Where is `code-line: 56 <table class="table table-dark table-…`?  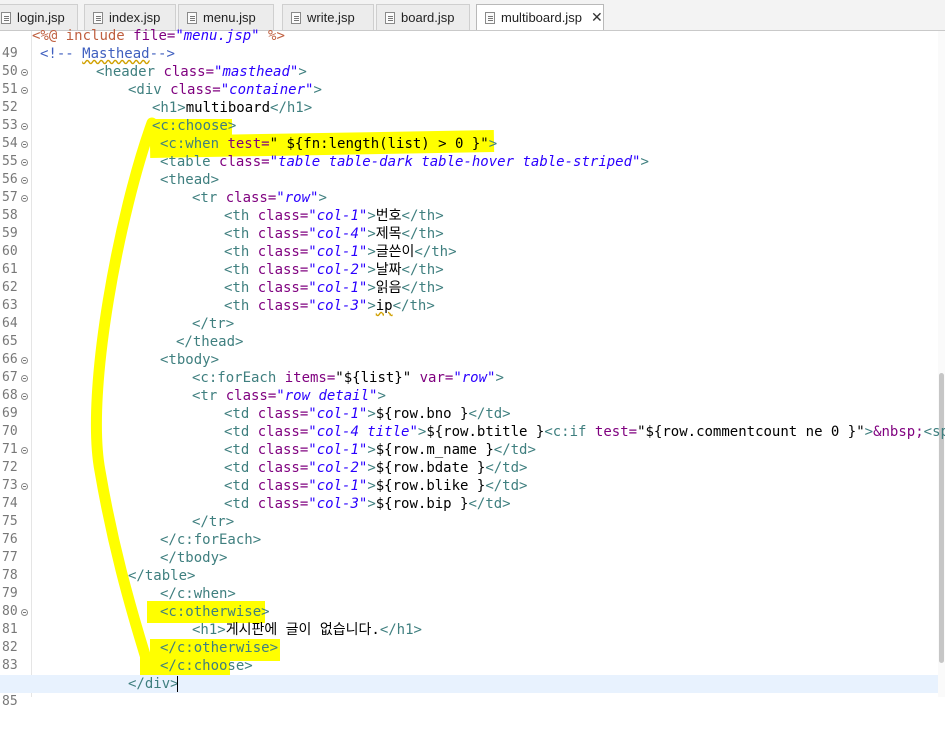 code-line: 56 <table class="table table-dark table-… is located at coordinates (469, 170).